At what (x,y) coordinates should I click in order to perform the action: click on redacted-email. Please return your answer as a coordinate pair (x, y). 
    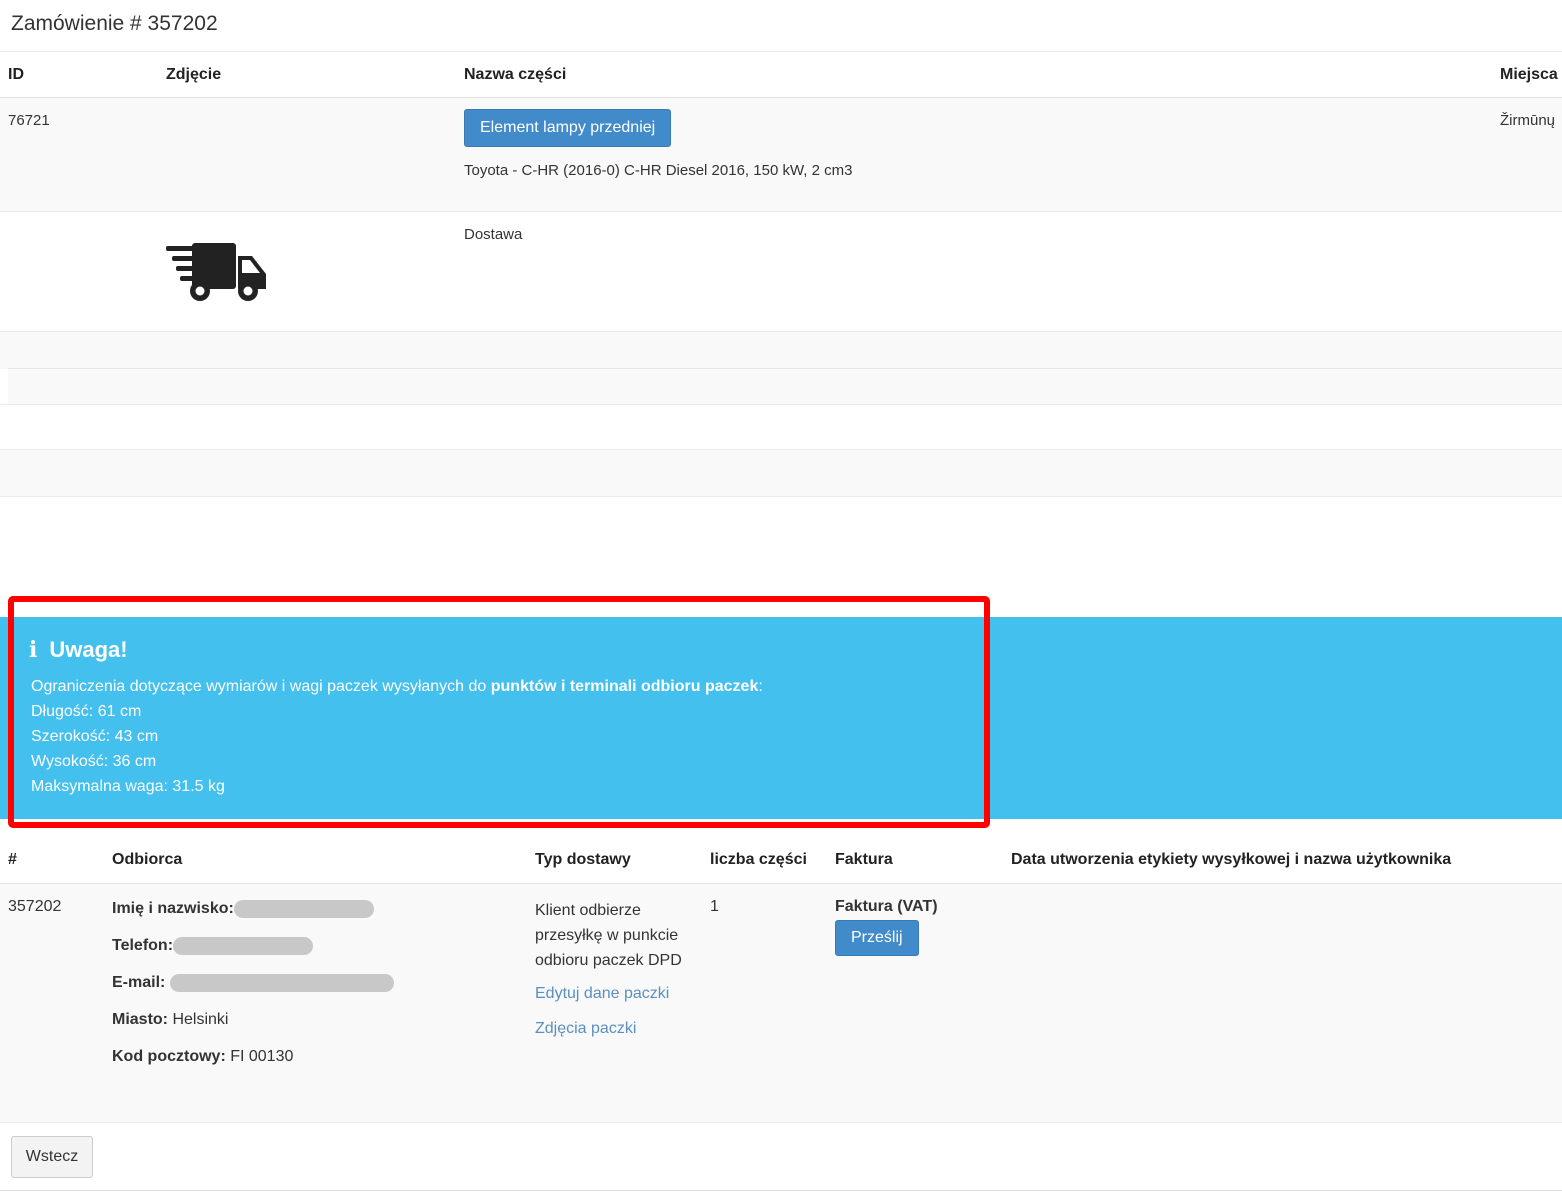
    Looking at the image, I should click on (281, 982).